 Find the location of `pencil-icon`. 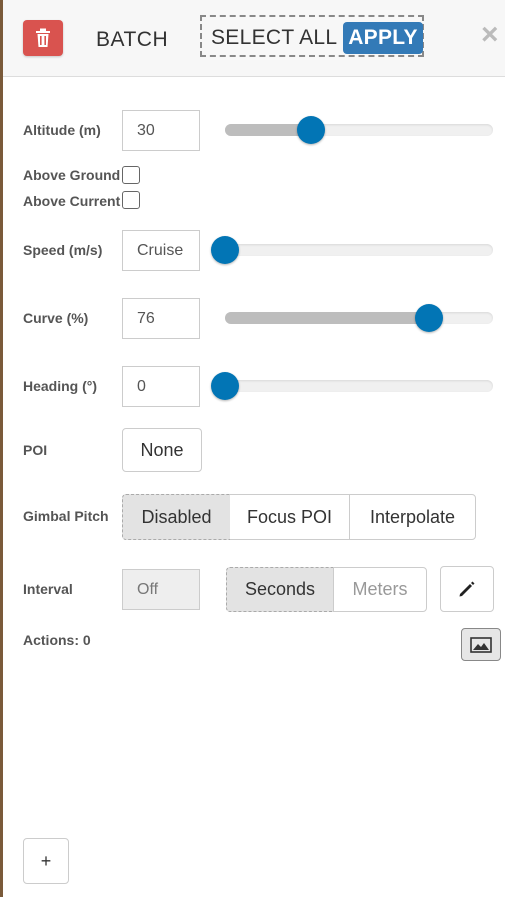

pencil-icon is located at coordinates (467, 589).